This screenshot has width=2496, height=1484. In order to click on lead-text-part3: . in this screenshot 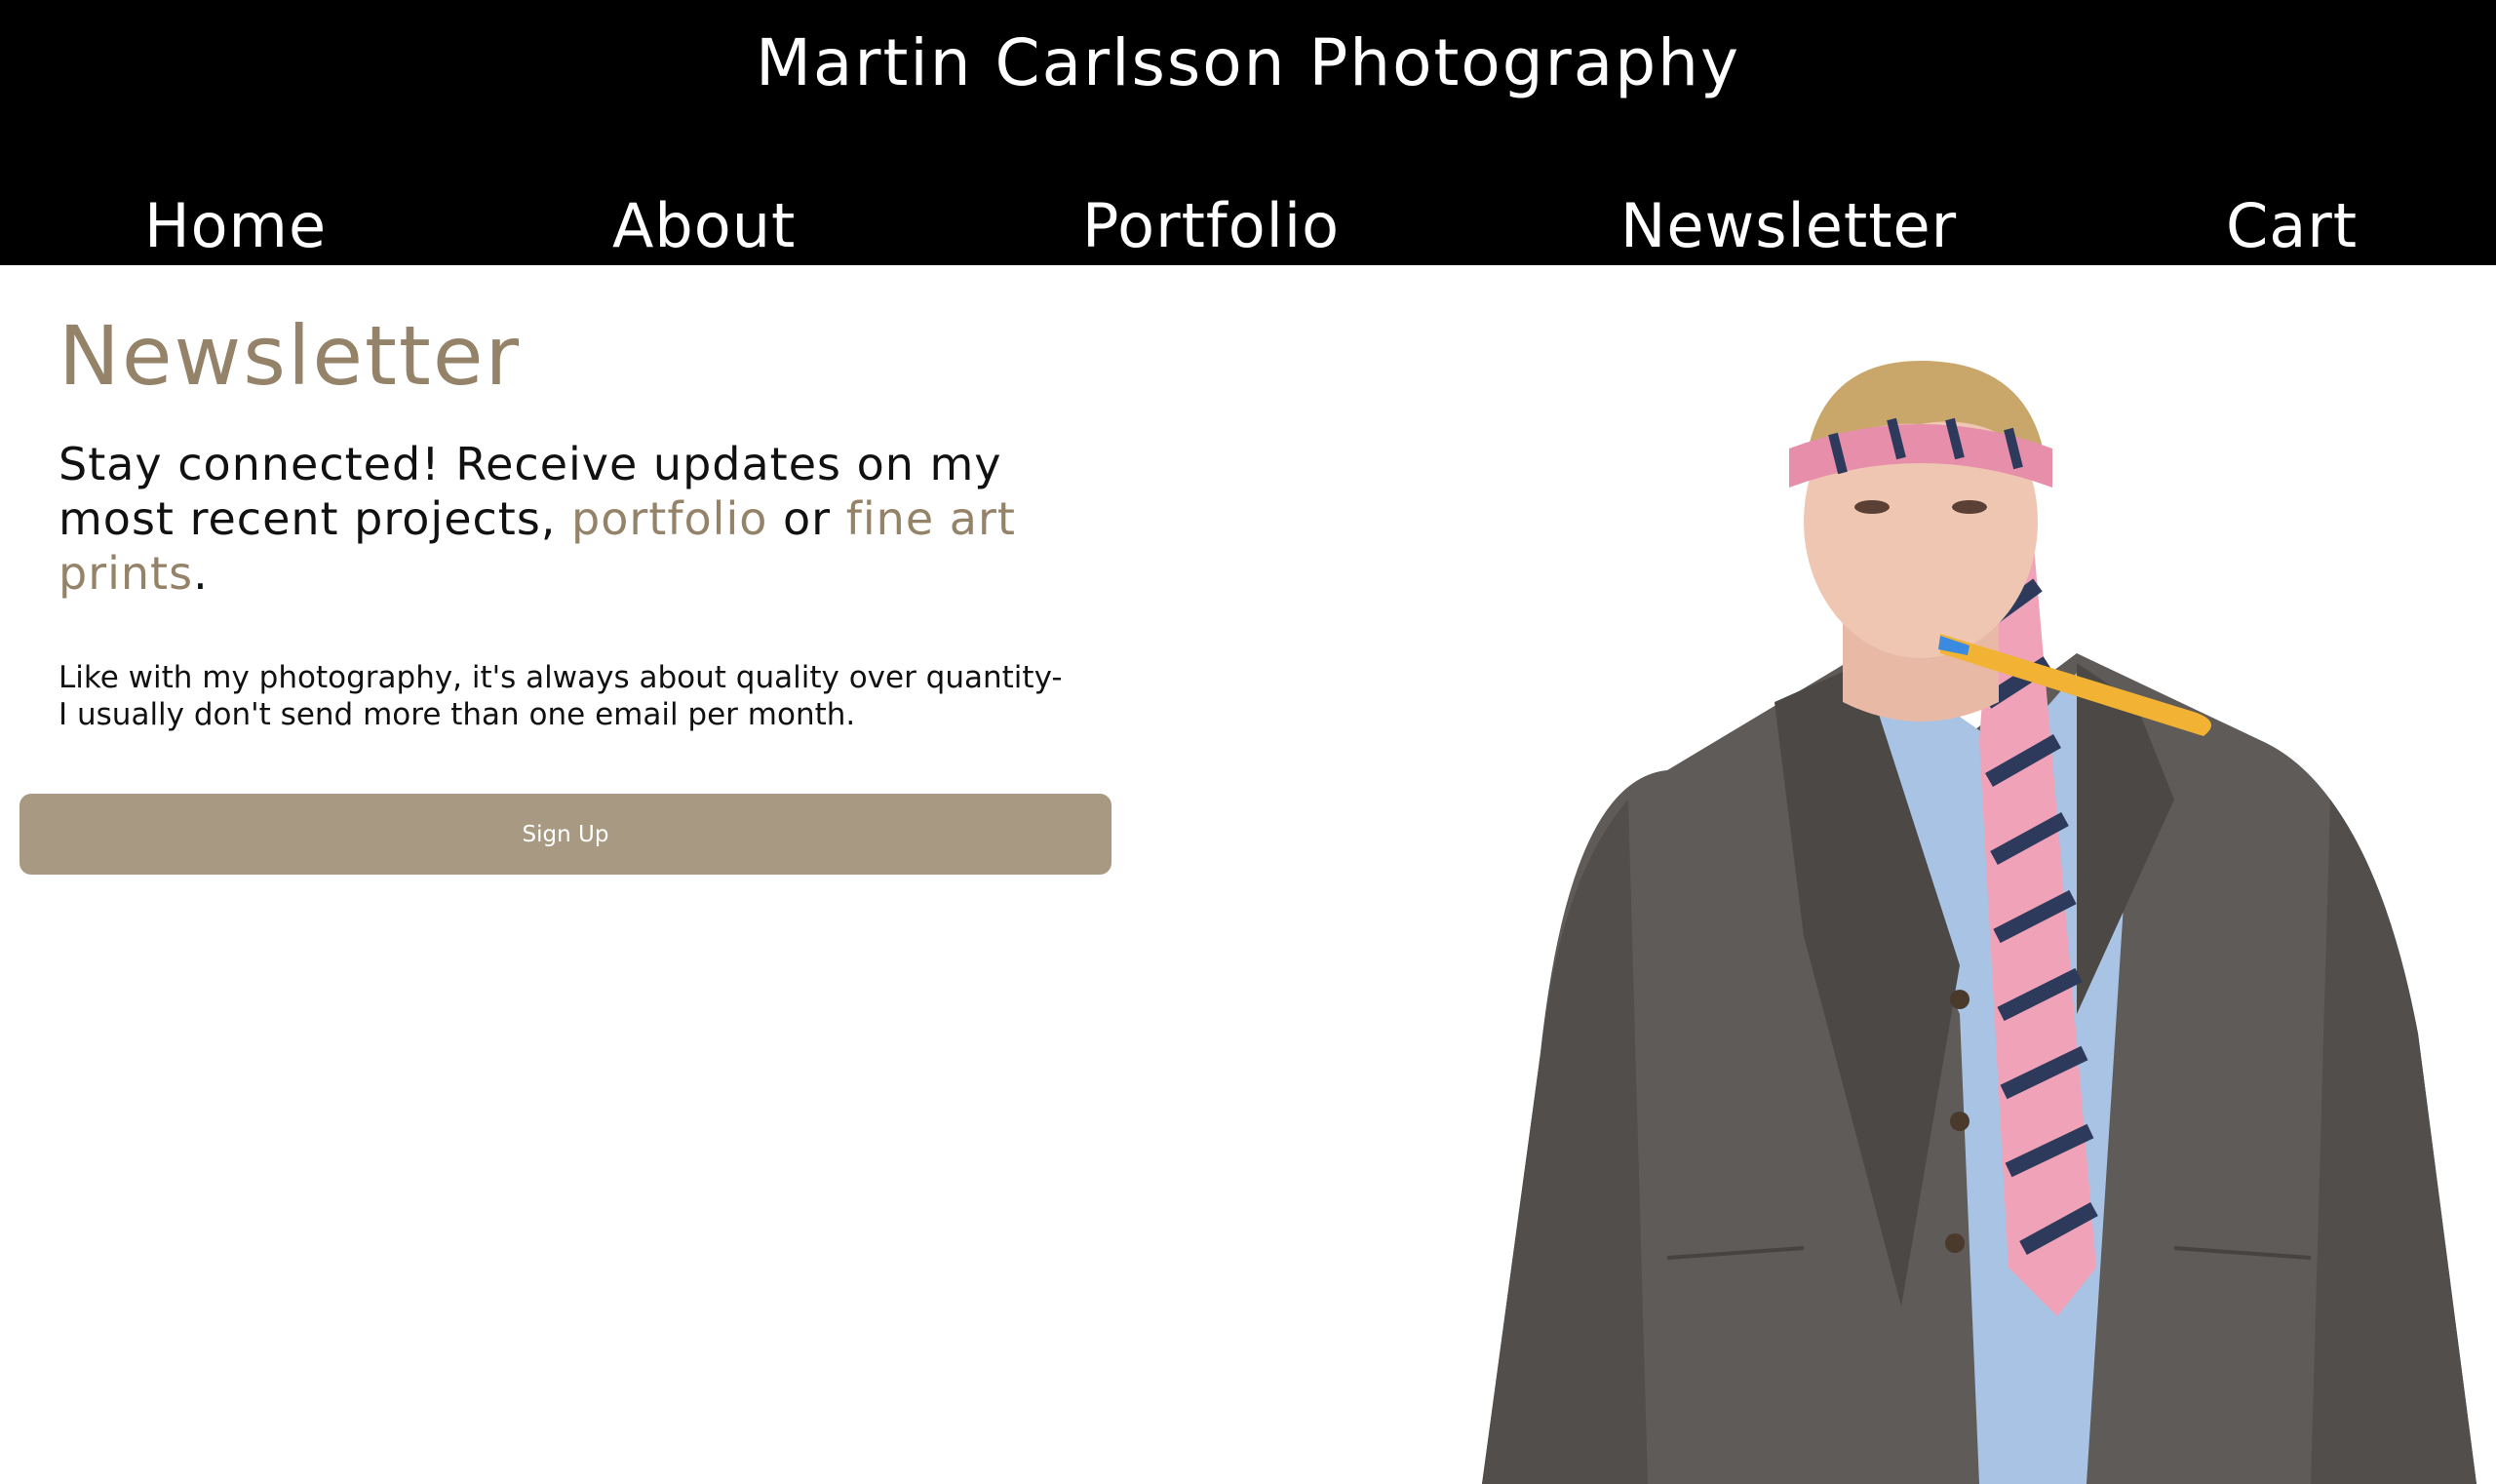, I will do `click(201, 573)`.